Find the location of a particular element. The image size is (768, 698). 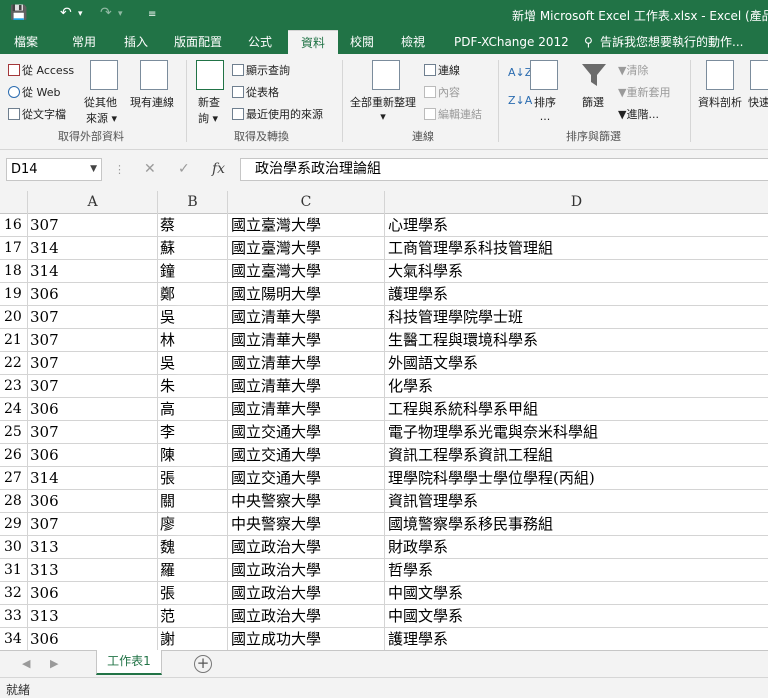

cell-c: 國立交通大學 is located at coordinates (306, 455).